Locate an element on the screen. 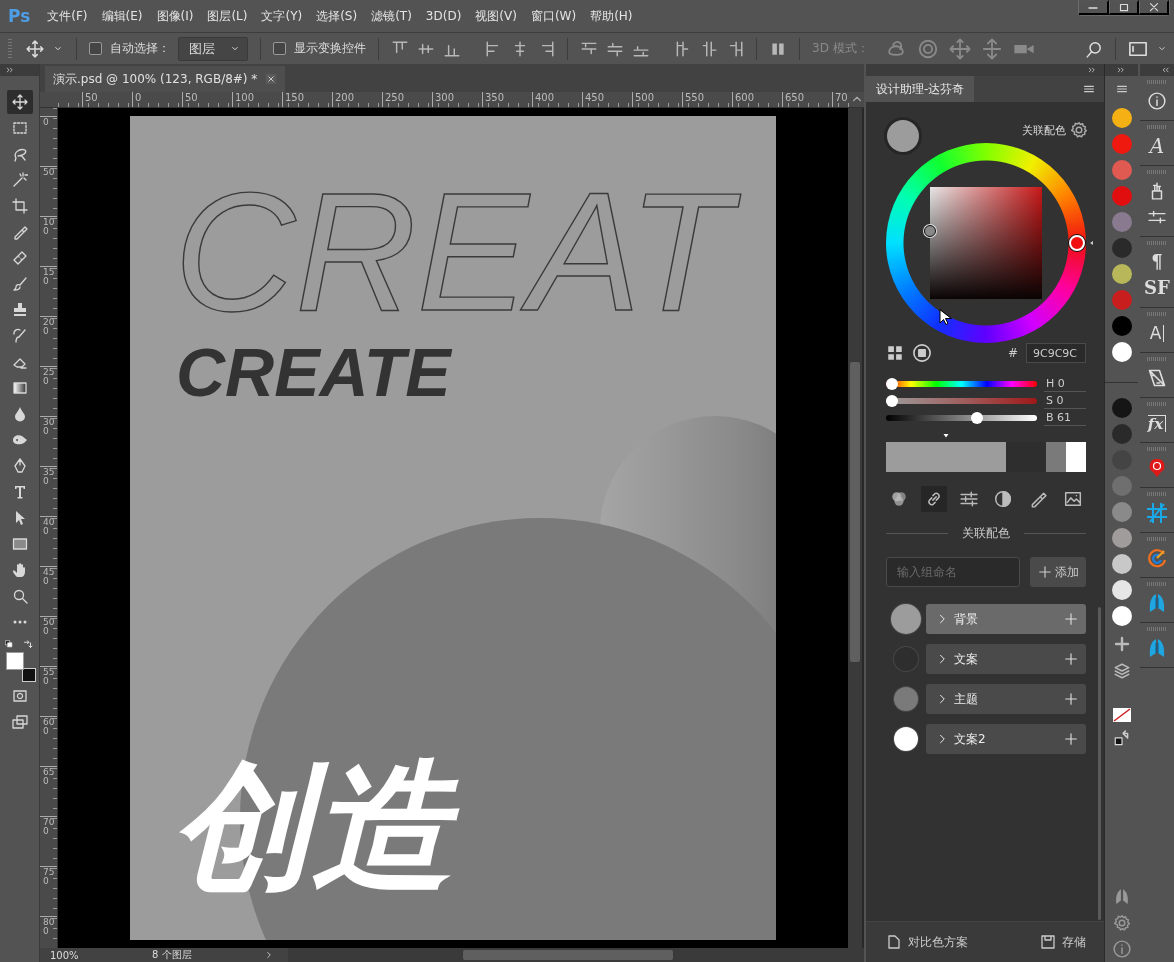  menu-item: 滤镜(T) is located at coordinates (391, 16).